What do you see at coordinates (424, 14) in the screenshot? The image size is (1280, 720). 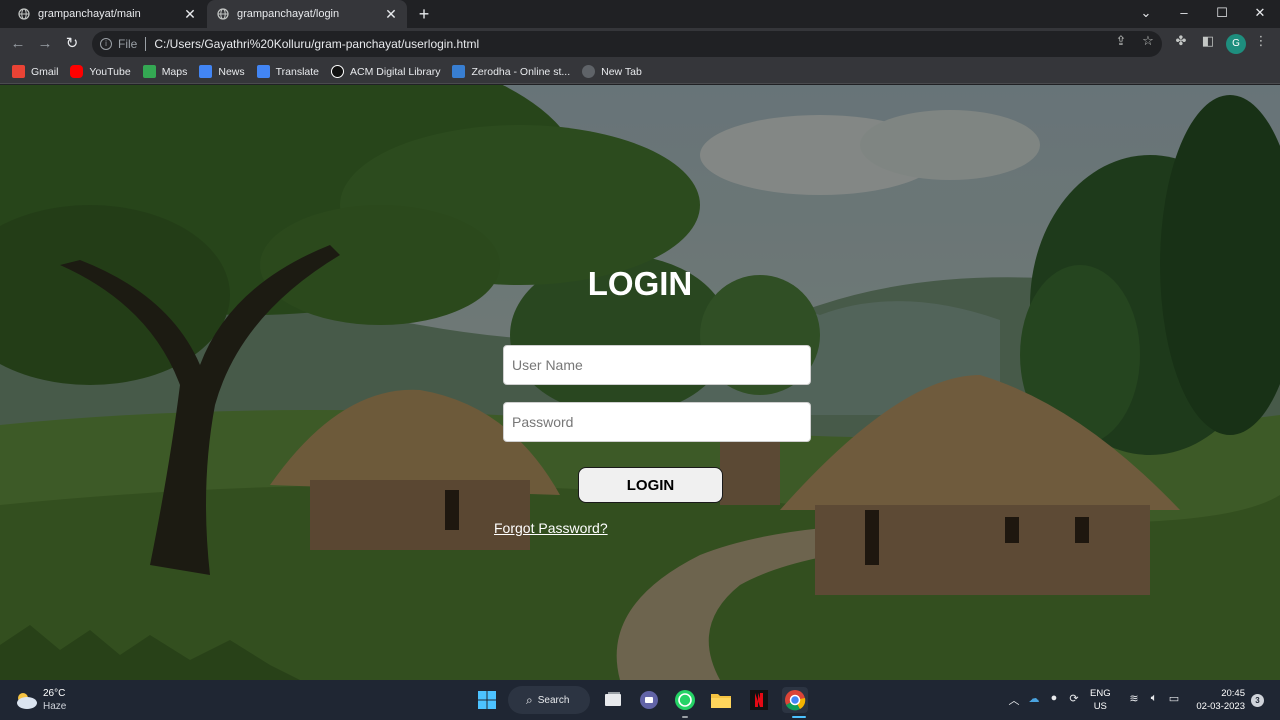 I see `new-tab-button: +` at bounding box center [424, 14].